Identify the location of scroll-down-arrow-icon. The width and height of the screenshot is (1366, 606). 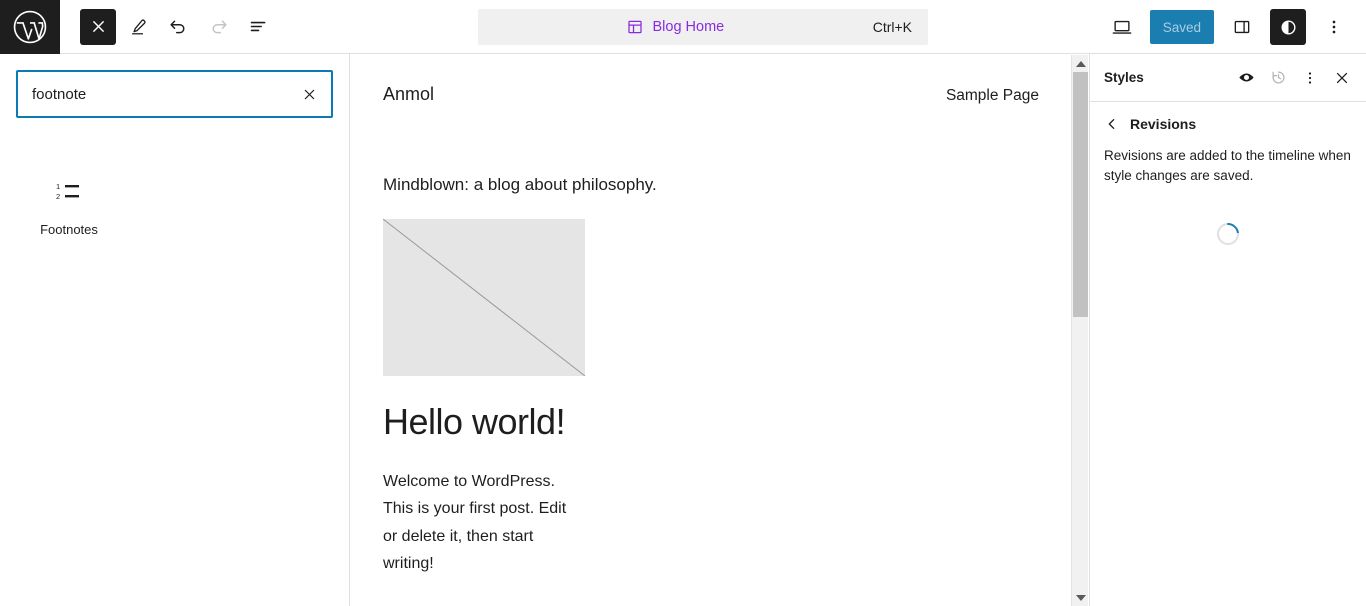
(1080, 597).